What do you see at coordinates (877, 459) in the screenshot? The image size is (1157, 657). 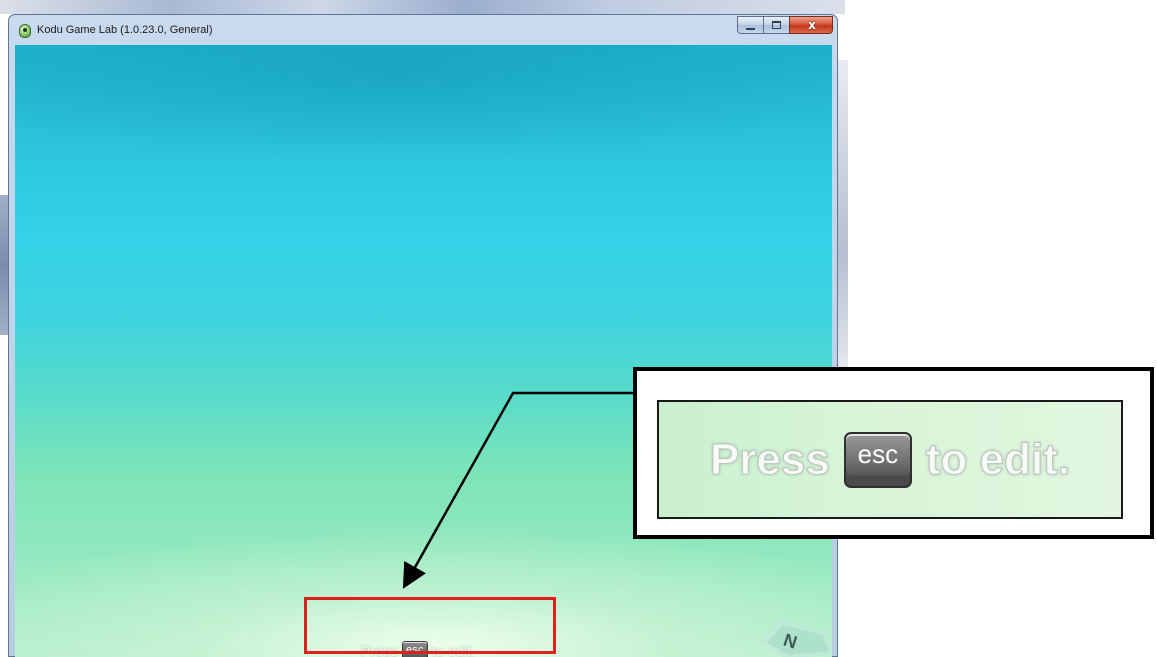 I see `zoom-esc-key-icon: esc` at bounding box center [877, 459].